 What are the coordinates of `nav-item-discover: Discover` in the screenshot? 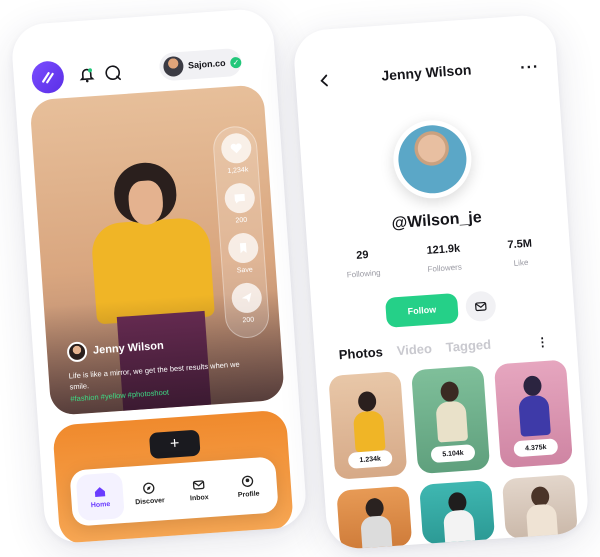 It's located at (149, 493).